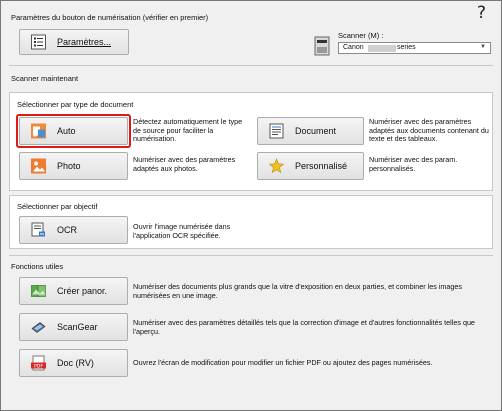 This screenshot has width=502, height=411. What do you see at coordinates (38, 363) in the screenshot?
I see `pdf-icon: PDF` at bounding box center [38, 363].